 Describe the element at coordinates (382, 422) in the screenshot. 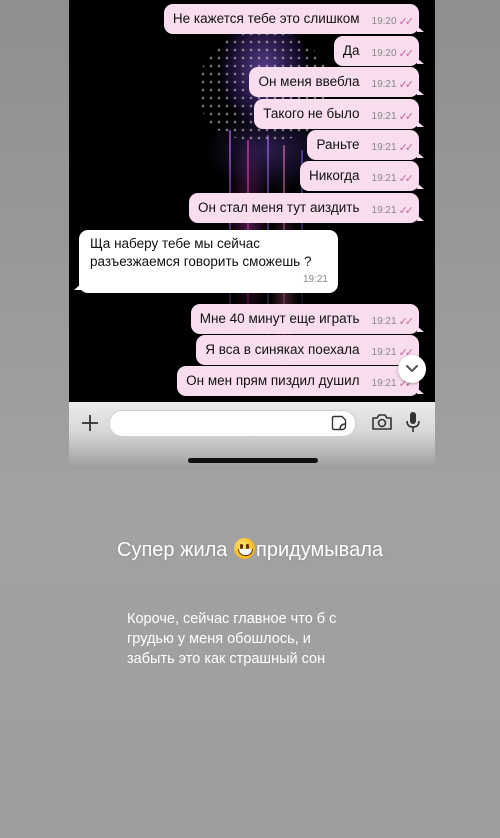

I see `camera-icon` at that location.